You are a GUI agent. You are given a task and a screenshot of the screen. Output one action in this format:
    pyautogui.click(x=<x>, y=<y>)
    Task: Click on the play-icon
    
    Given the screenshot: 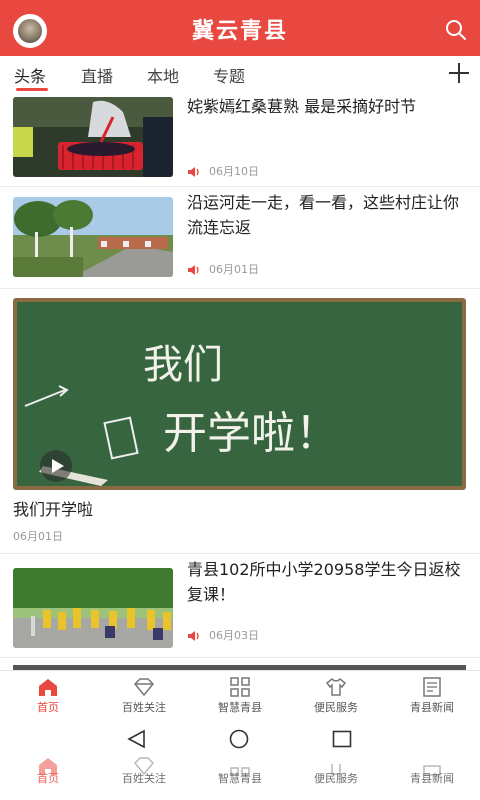 What is the action you would take?
    pyautogui.click(x=58, y=466)
    